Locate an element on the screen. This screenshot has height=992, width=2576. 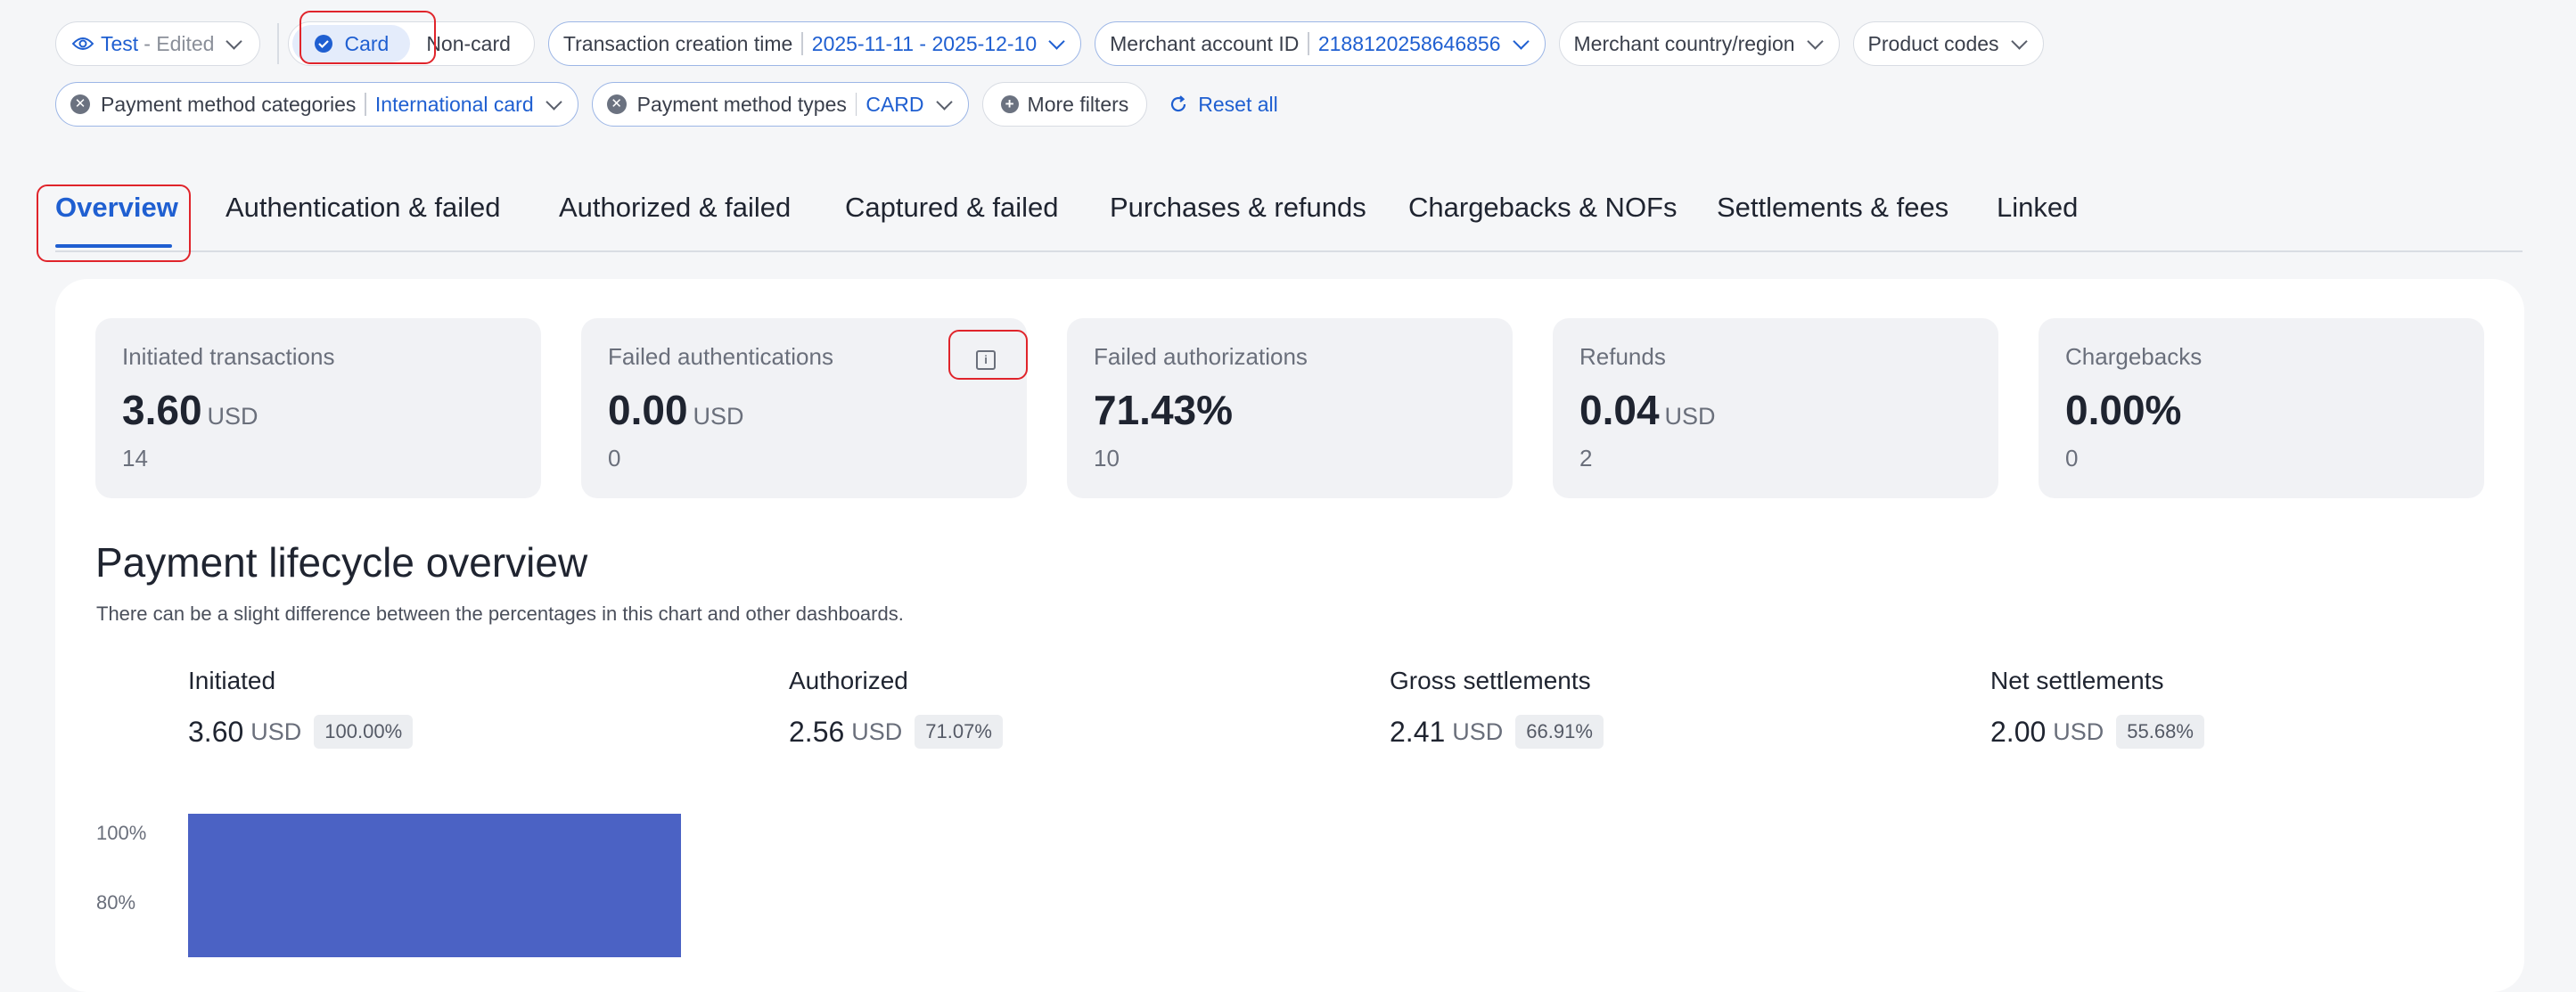
metric-amount: 0.04 is located at coordinates (1619, 410).